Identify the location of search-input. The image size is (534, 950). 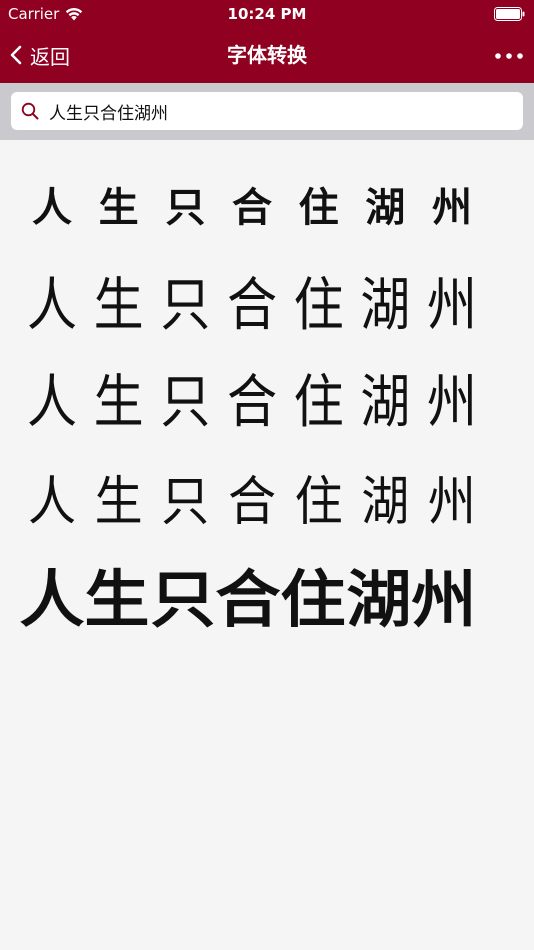
(274, 111).